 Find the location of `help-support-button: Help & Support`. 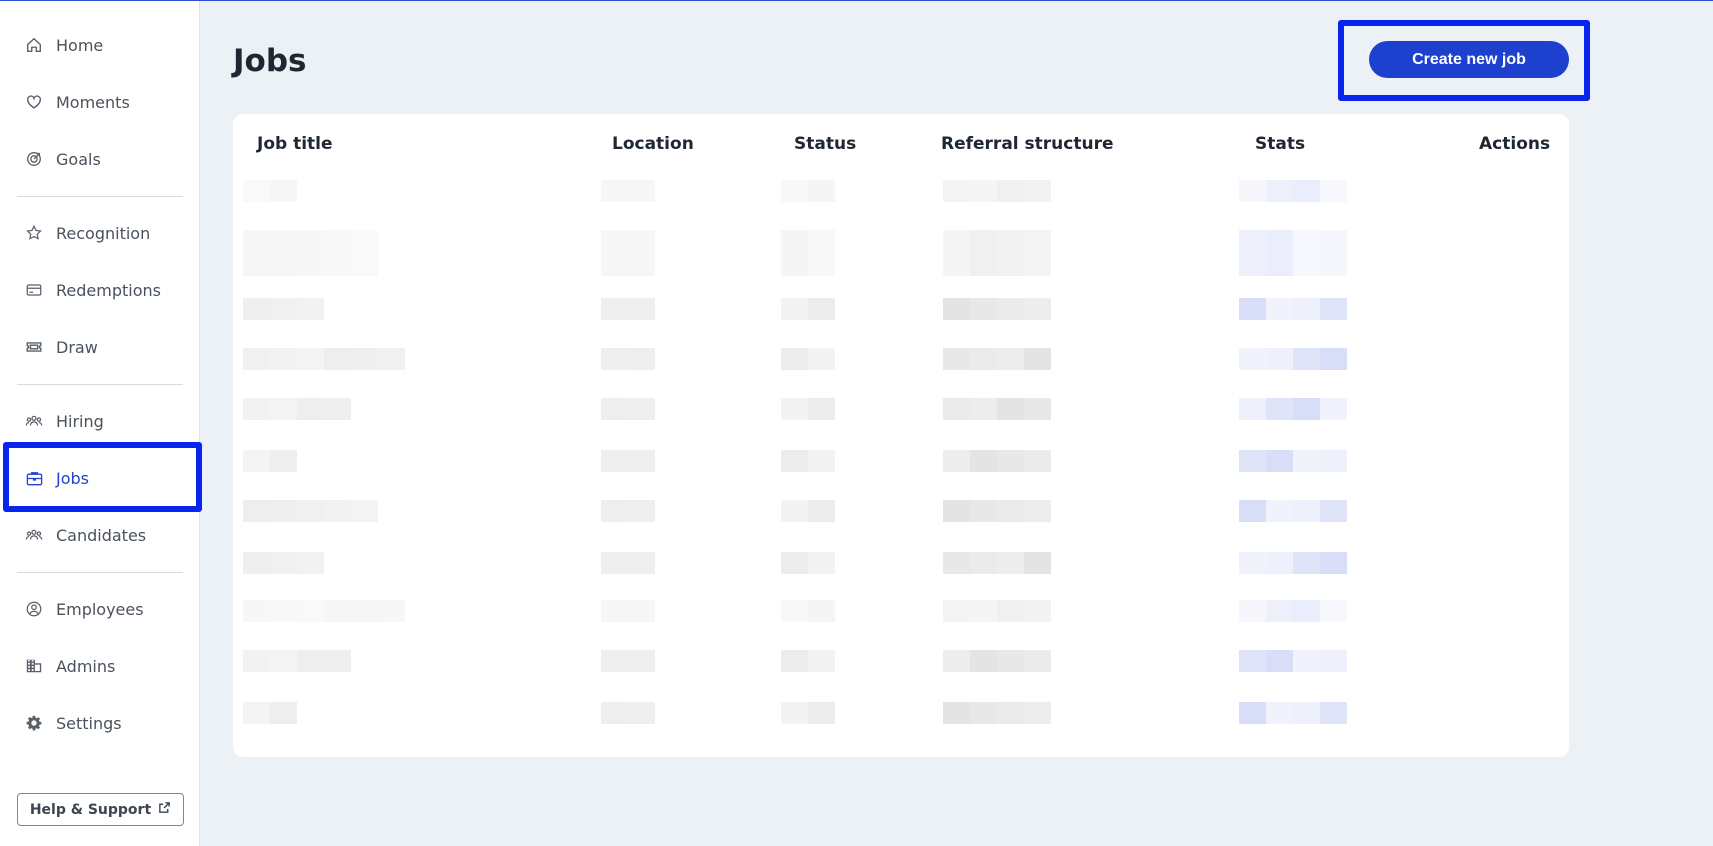

help-support-button: Help & Support is located at coordinates (100, 809).